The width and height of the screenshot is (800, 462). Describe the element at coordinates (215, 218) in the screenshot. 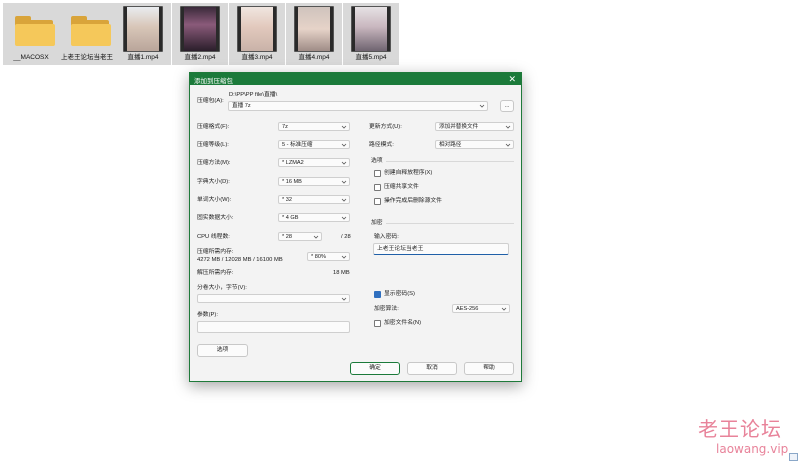

I see `solid-label: 固实数据大小:` at that location.